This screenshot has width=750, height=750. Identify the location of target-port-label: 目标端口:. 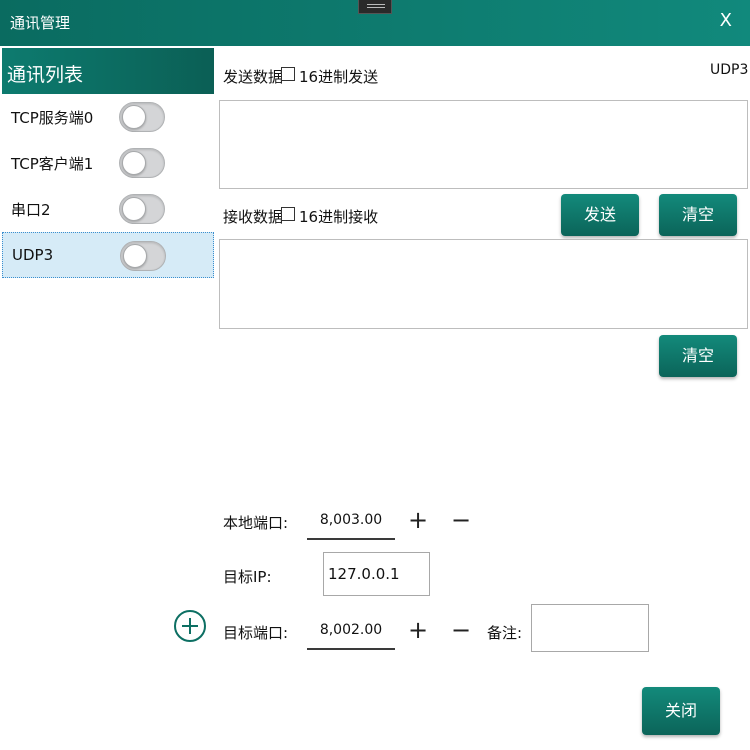
(256, 633).